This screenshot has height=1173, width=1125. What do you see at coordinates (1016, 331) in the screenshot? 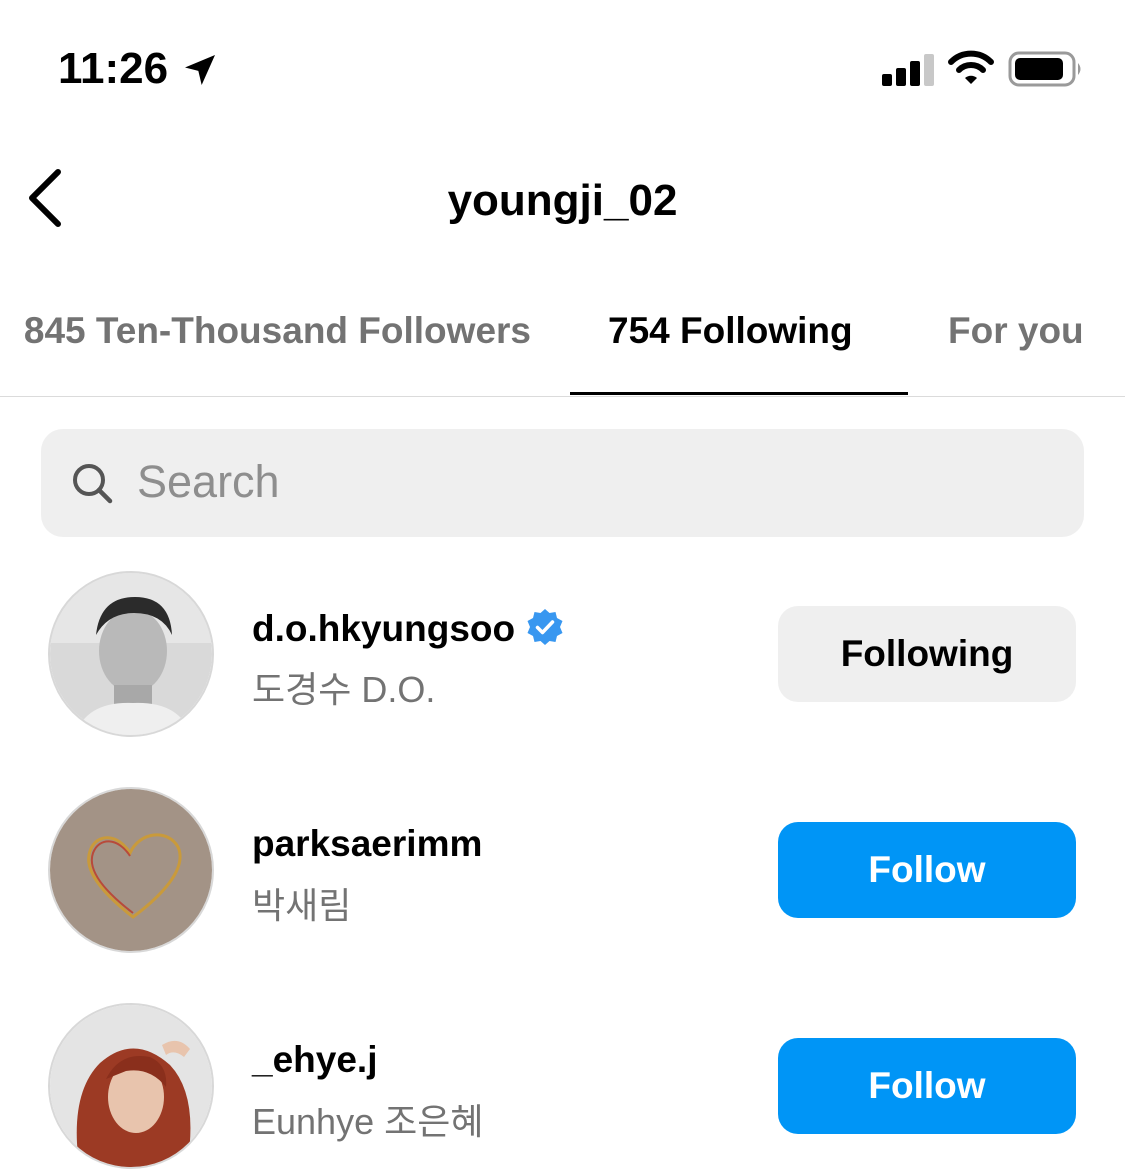
I see `tab-for-you: For you` at bounding box center [1016, 331].